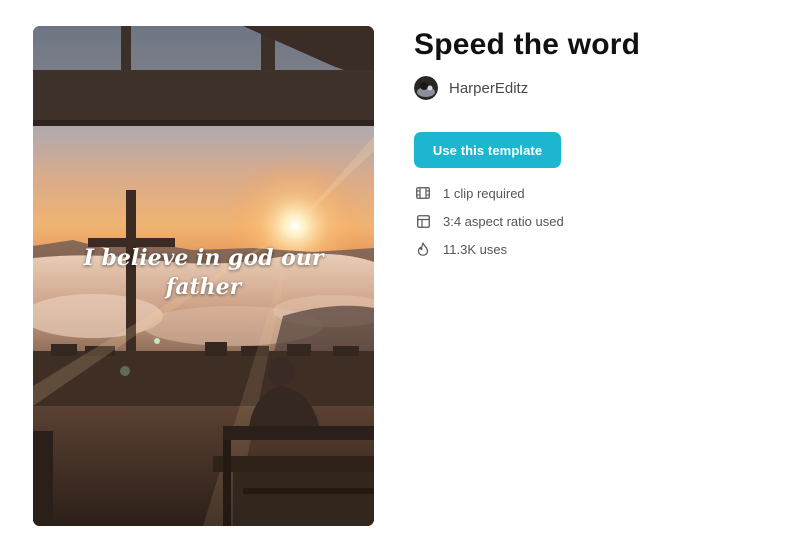 Image resolution: width=803 pixels, height=541 pixels. Describe the element at coordinates (484, 193) in the screenshot. I see `meta-text: 1 clip required` at that location.